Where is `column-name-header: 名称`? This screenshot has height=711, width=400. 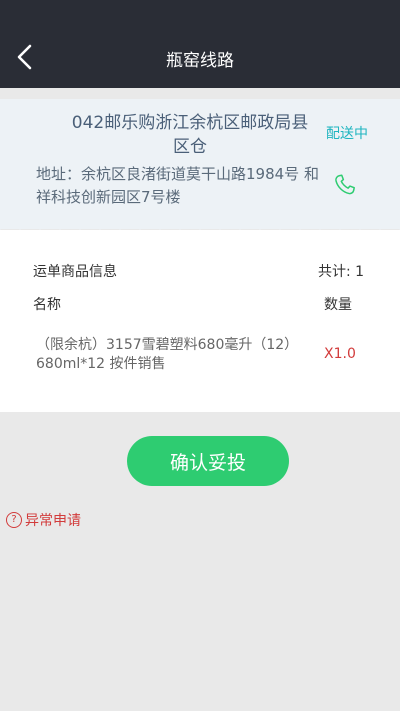 column-name-header: 名称 is located at coordinates (47, 305).